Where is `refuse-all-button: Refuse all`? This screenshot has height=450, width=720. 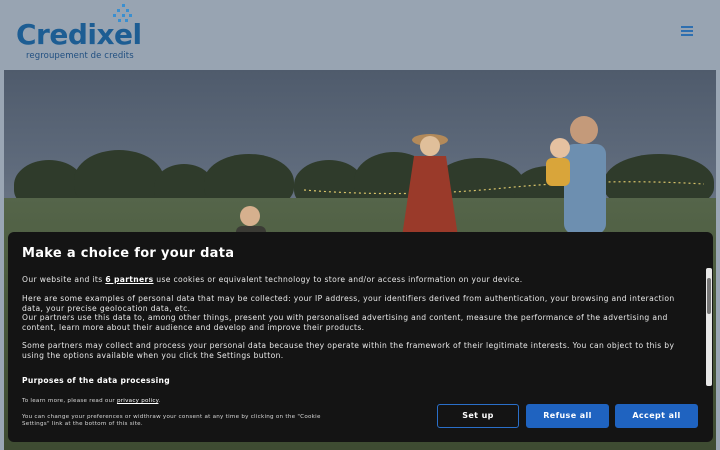 refuse-all-button: Refuse all is located at coordinates (567, 416).